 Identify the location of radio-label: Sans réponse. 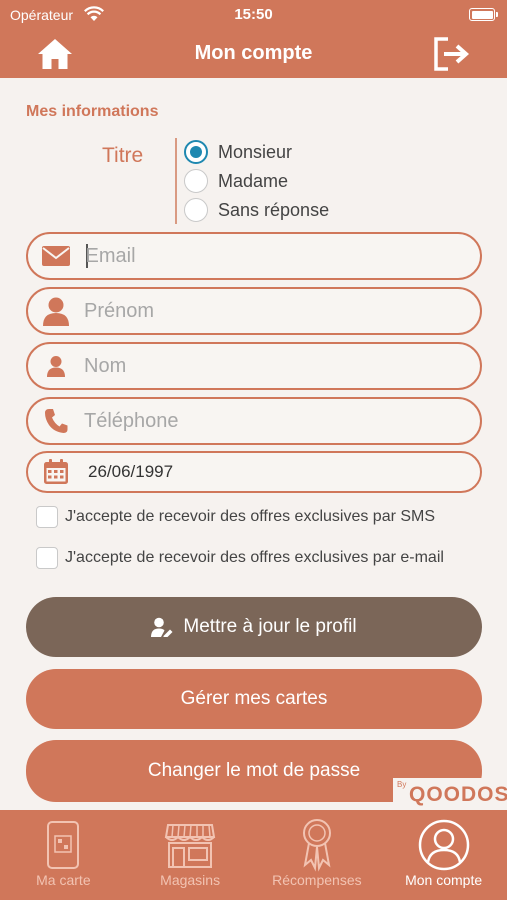
(274, 209).